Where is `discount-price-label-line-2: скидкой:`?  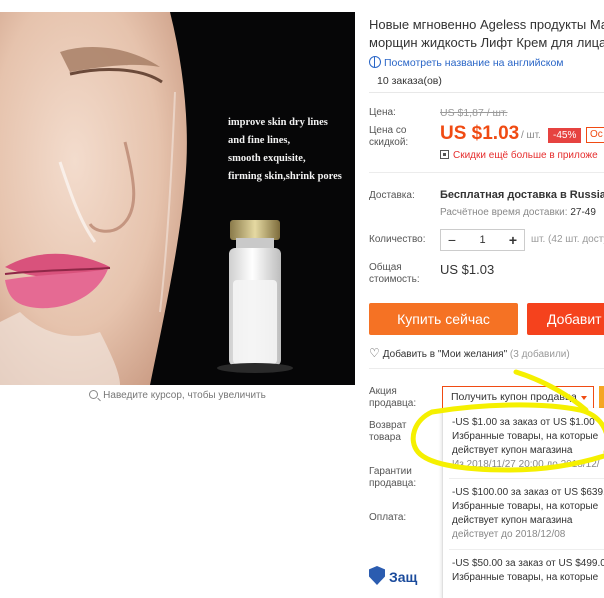 discount-price-label-line-2: скидкой: is located at coordinates (389, 142).